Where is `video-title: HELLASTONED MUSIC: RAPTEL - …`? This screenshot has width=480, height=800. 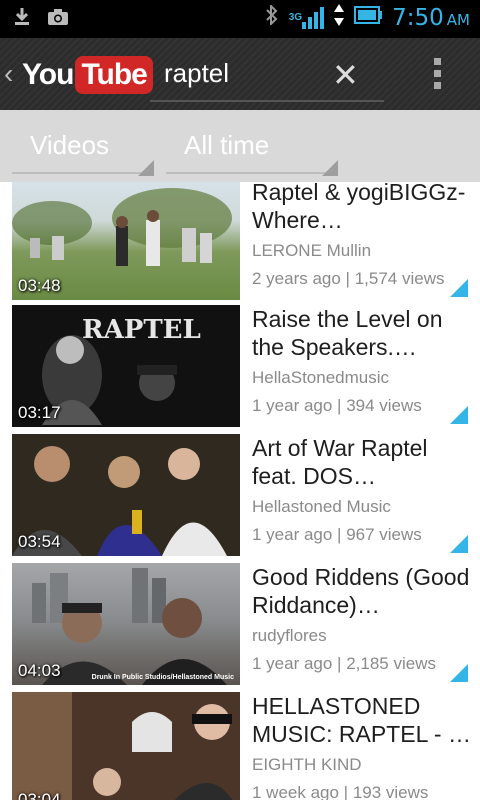
video-title: HELLASTONED MUSIC: RAPTEL - … is located at coordinates (362, 720).